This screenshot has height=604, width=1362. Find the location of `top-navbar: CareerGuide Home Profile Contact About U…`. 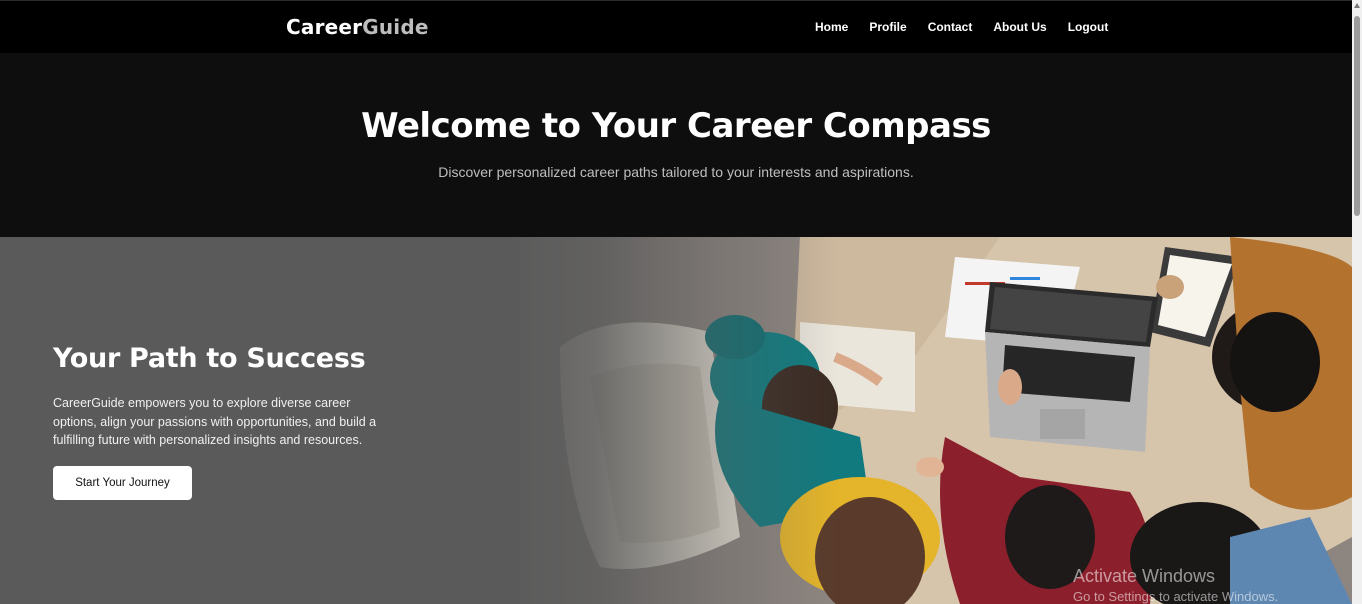

top-navbar: CareerGuide Home Profile Contact About U… is located at coordinates (676, 26).